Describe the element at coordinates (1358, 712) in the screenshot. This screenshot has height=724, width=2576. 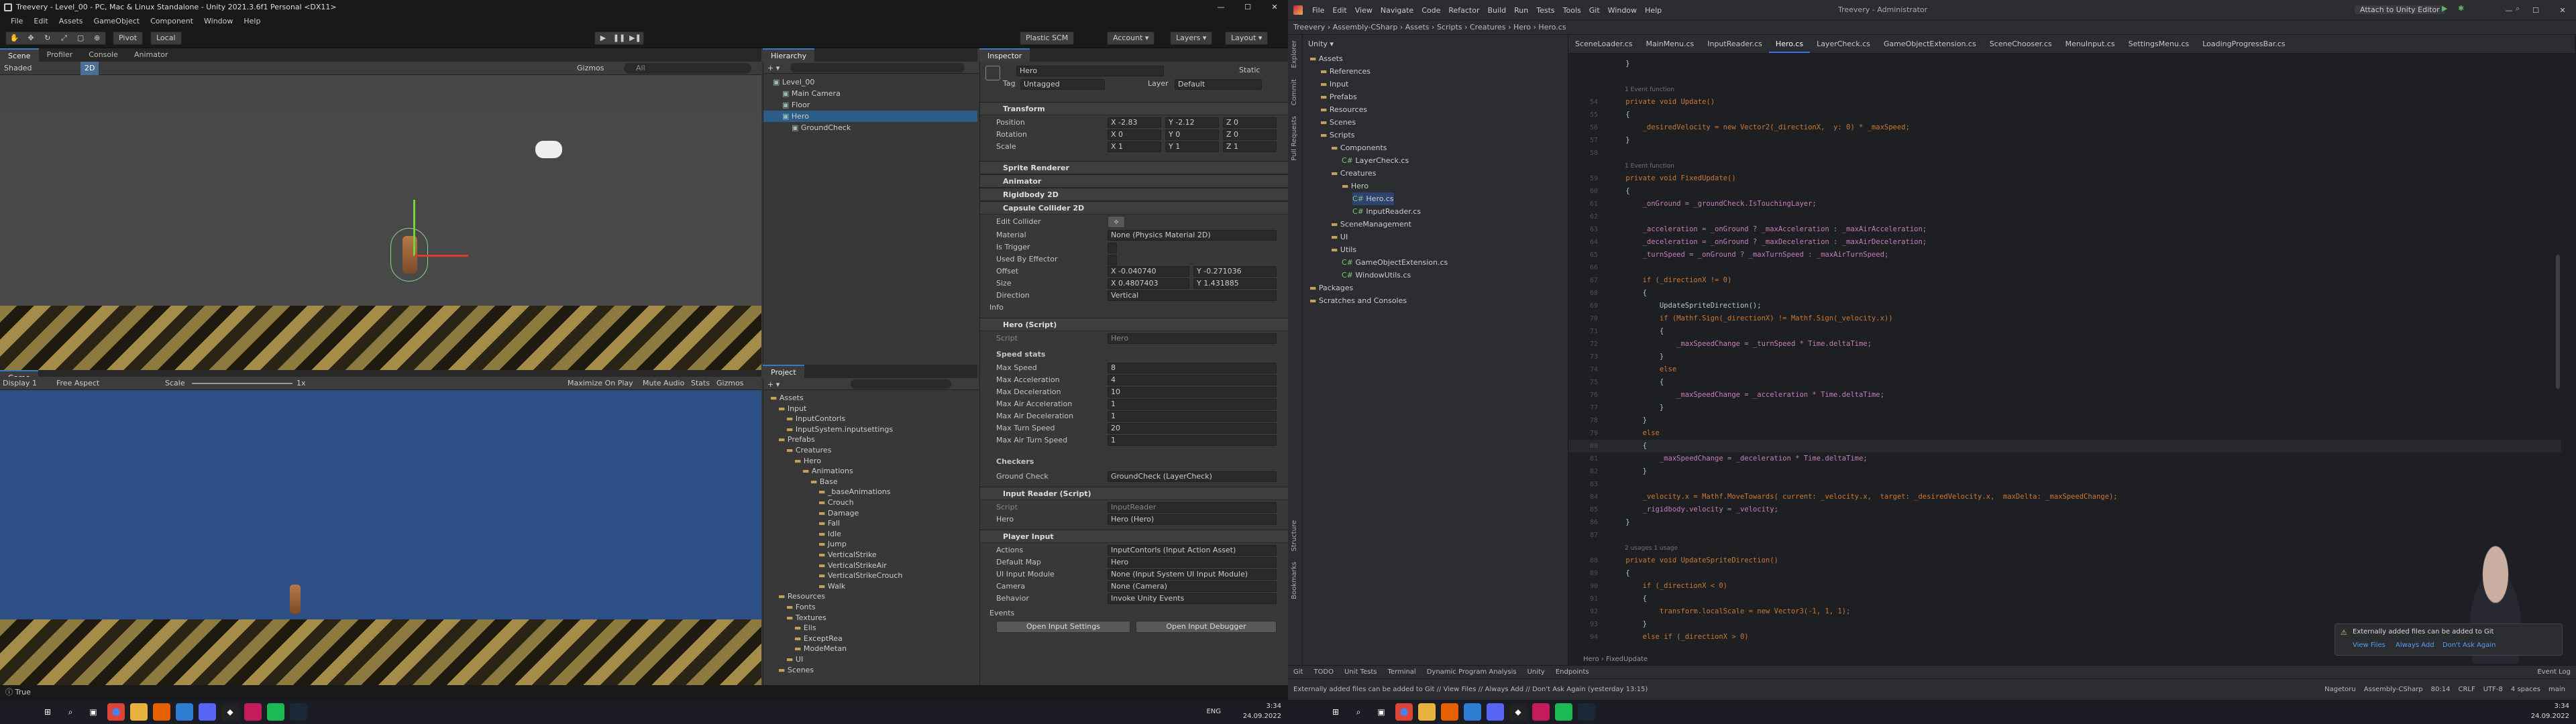
I see `search-icon-2: ⌕` at that location.